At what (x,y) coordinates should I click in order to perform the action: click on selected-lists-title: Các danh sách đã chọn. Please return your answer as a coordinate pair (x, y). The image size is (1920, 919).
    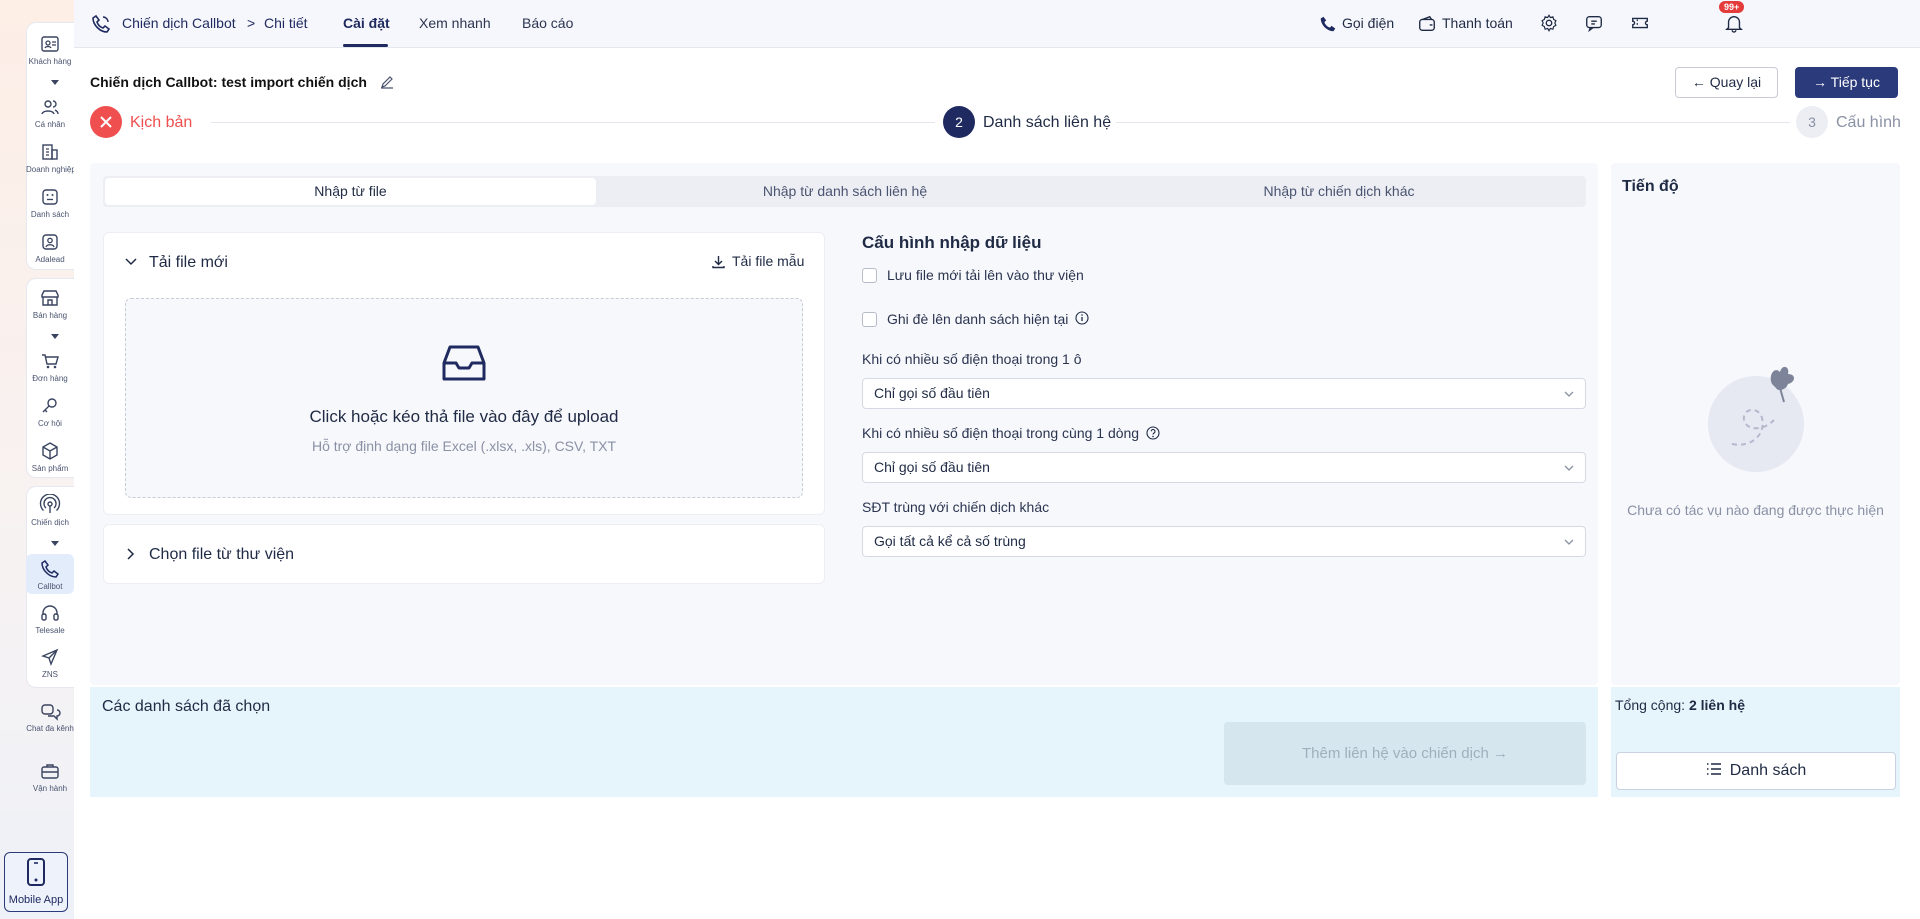
    Looking at the image, I should click on (186, 706).